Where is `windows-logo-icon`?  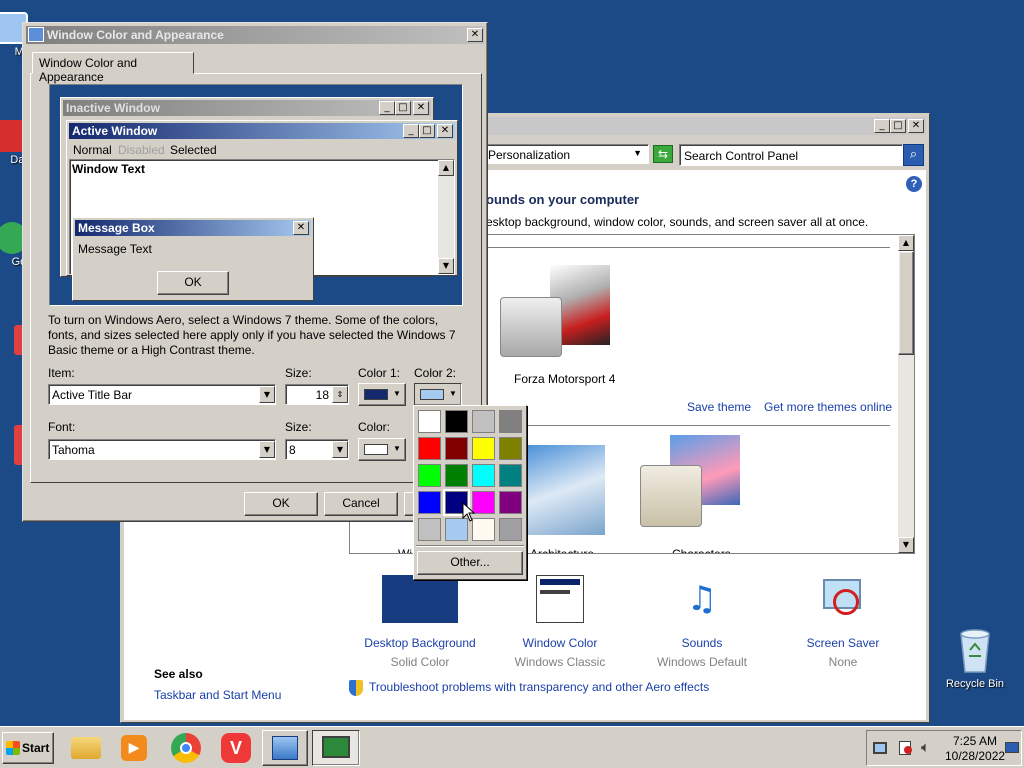 windows-logo-icon is located at coordinates (13, 748).